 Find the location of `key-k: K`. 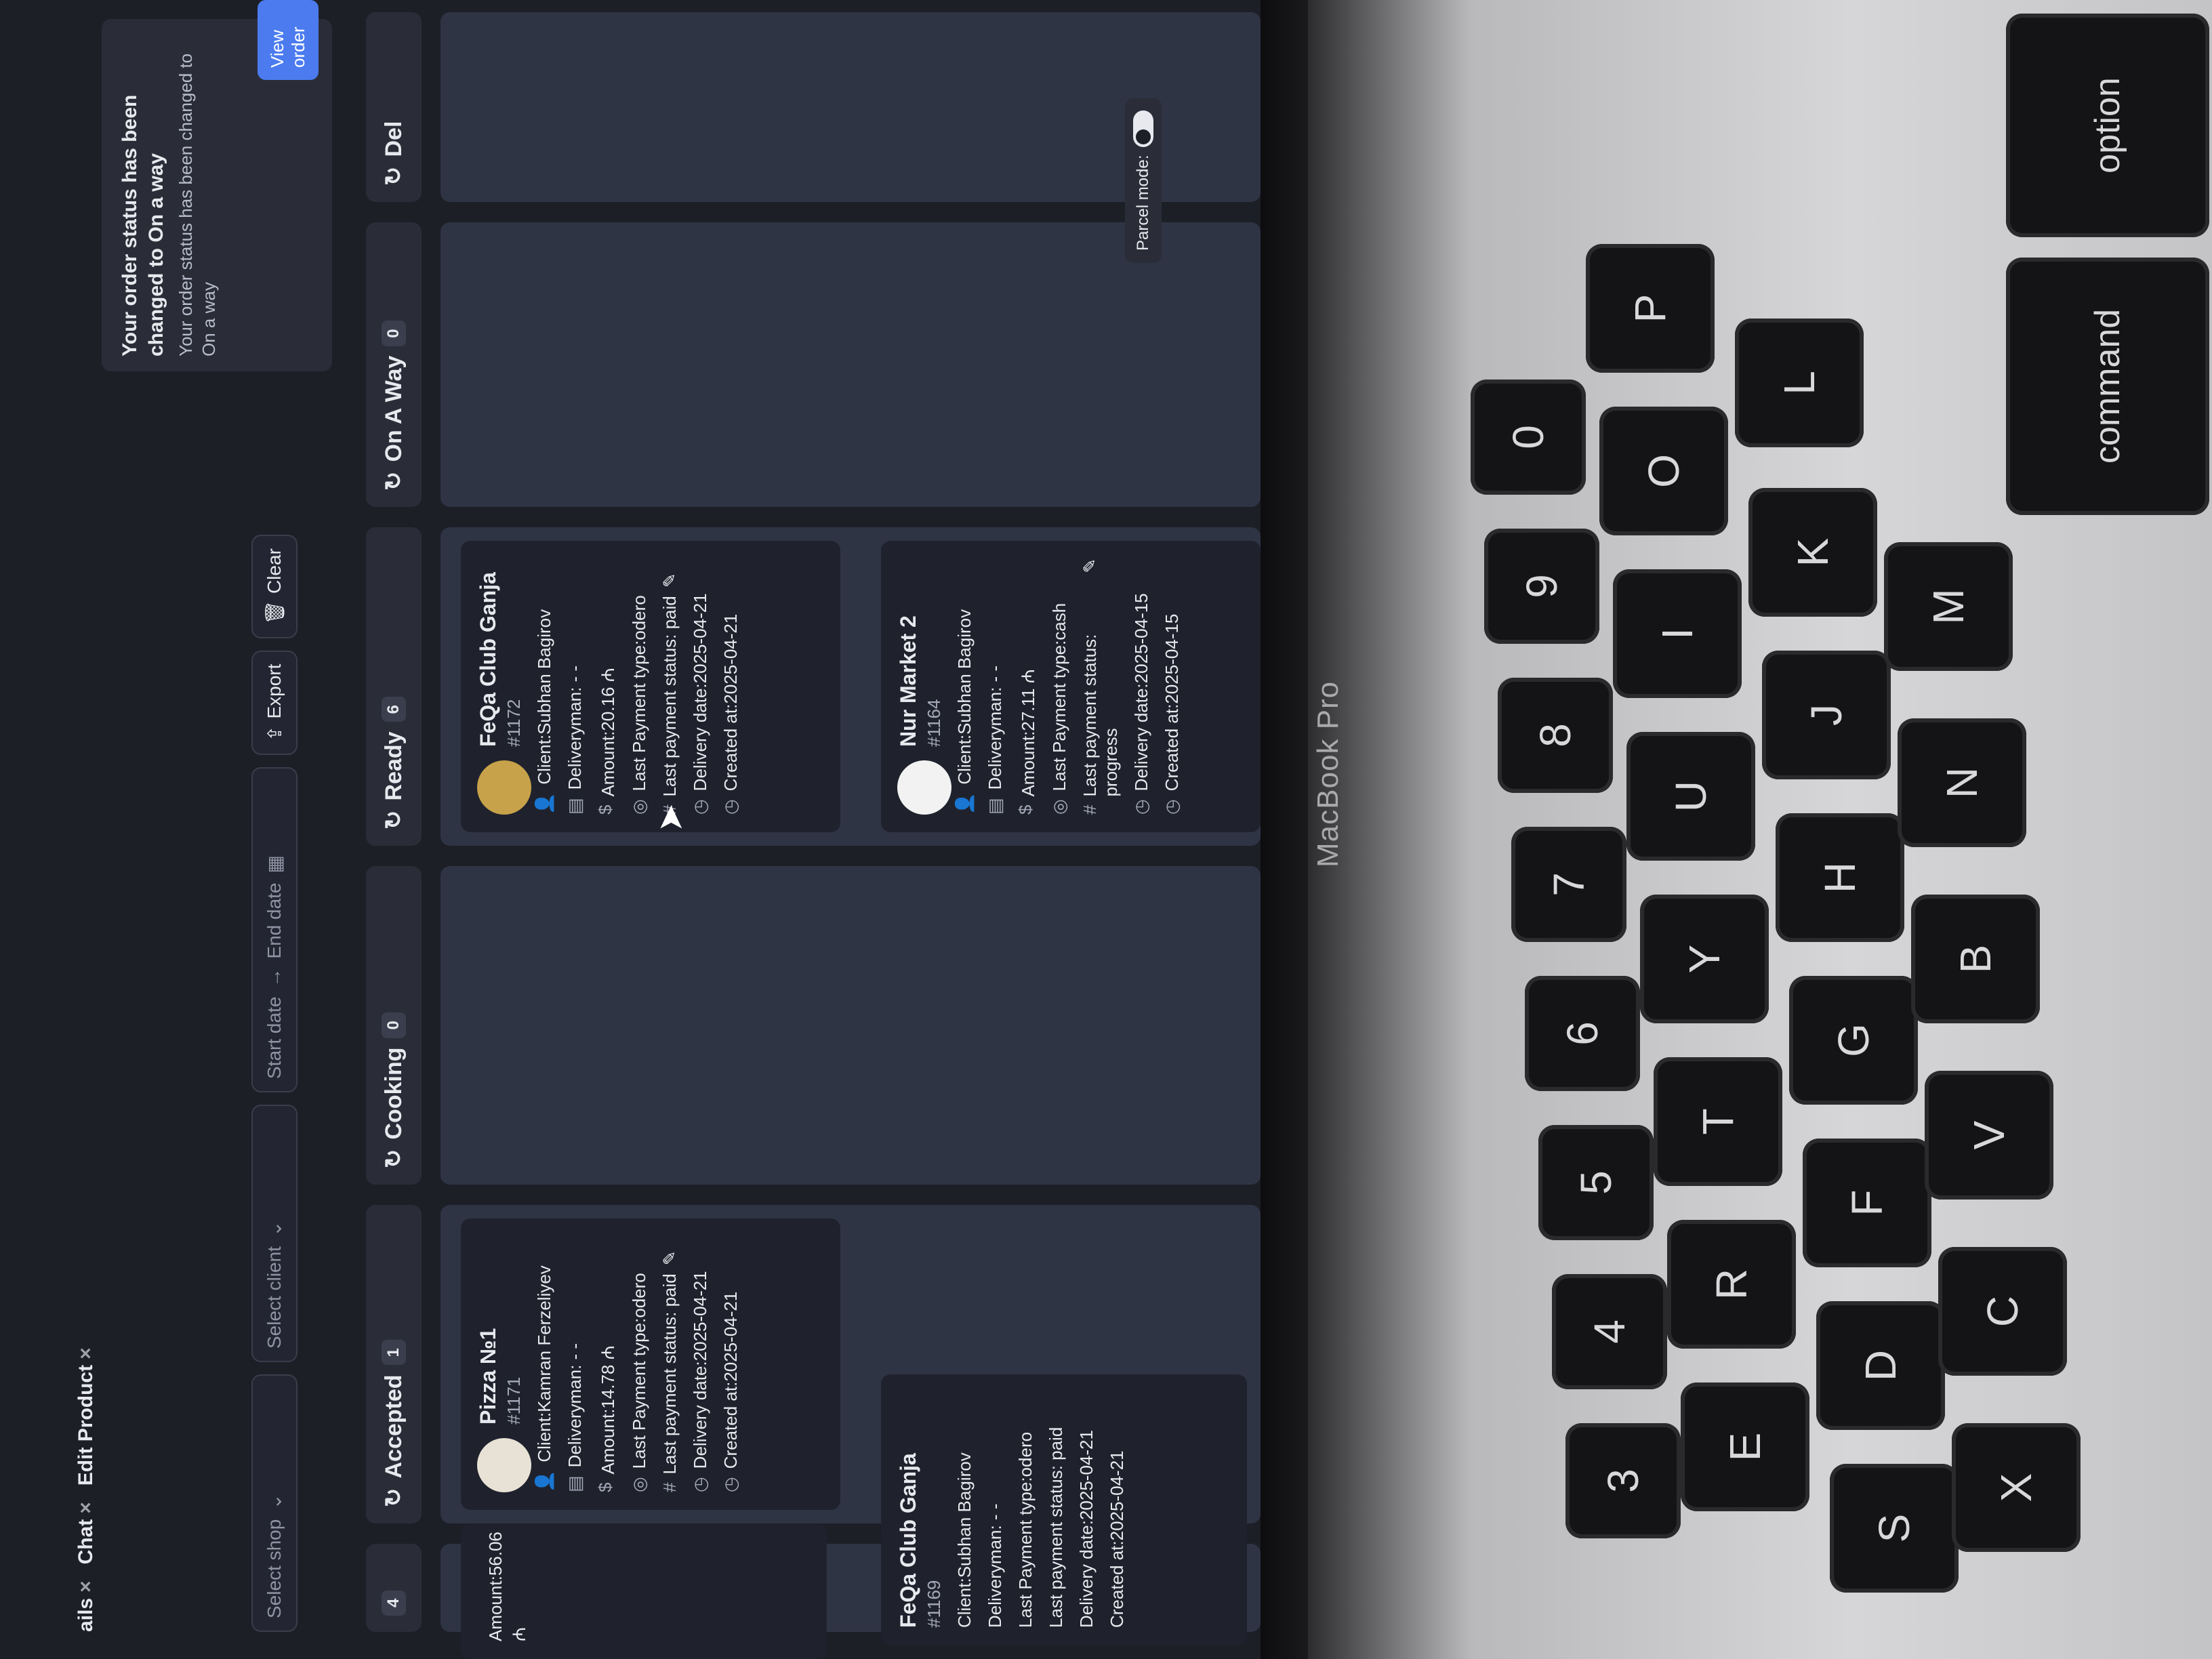

key-k: K is located at coordinates (1812, 552).